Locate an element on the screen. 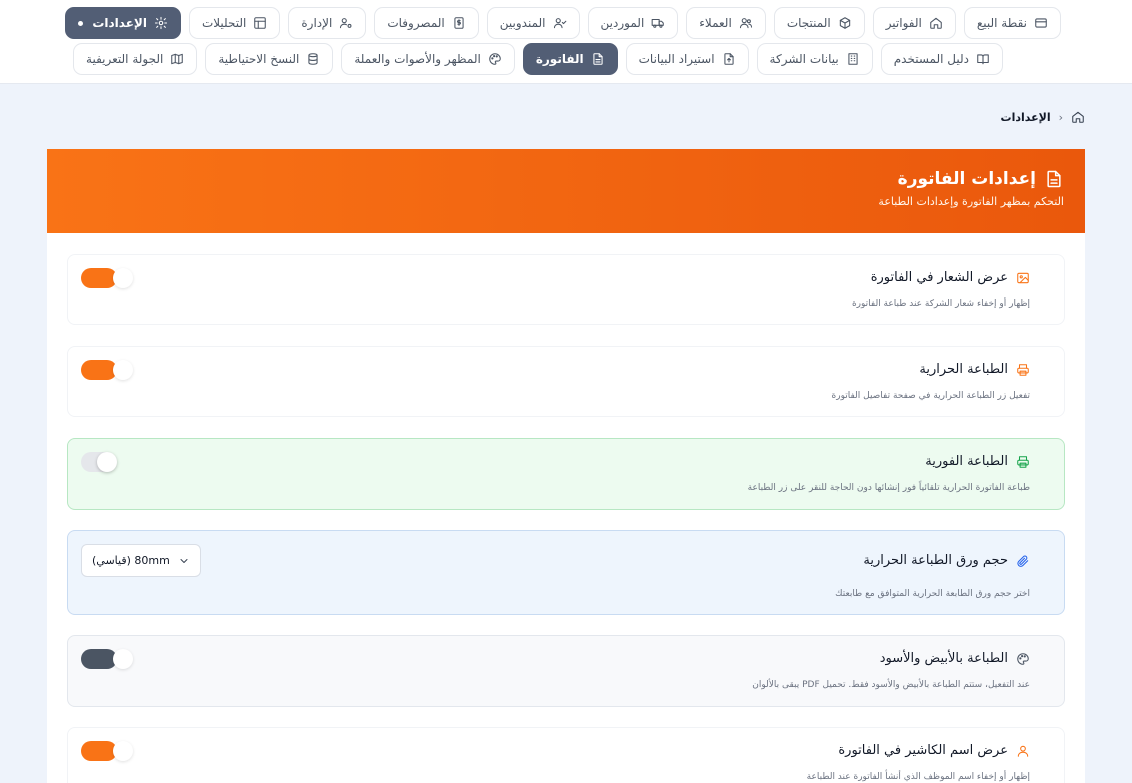 Image resolution: width=1132 pixels, height=783 pixels. tab-reps: المندوبين is located at coordinates (533, 23).